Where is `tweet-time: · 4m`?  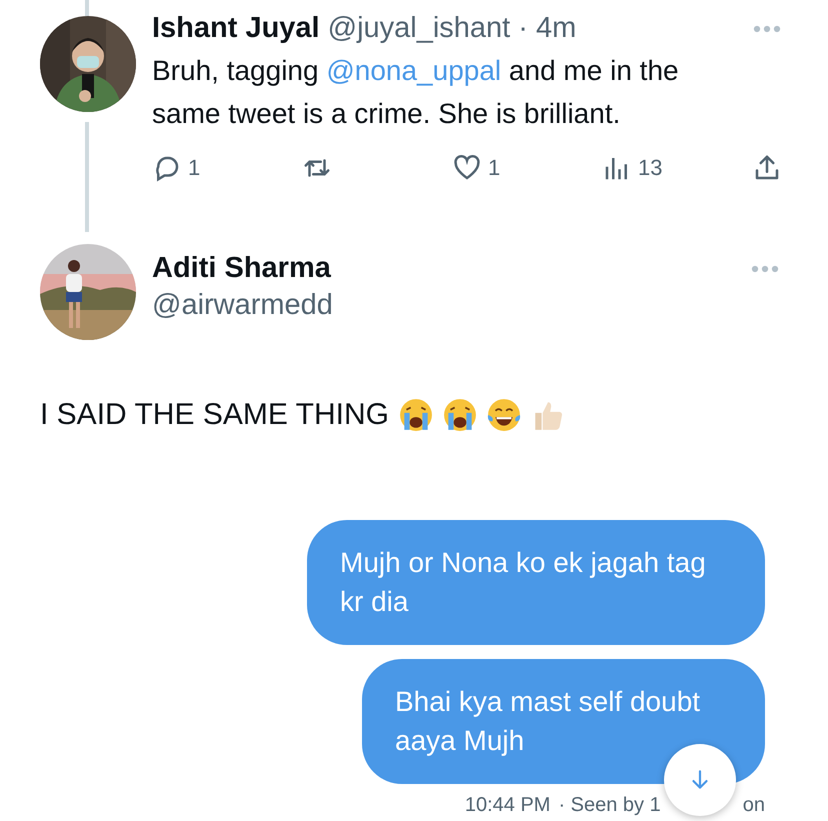 tweet-time: · 4m is located at coordinates (547, 28).